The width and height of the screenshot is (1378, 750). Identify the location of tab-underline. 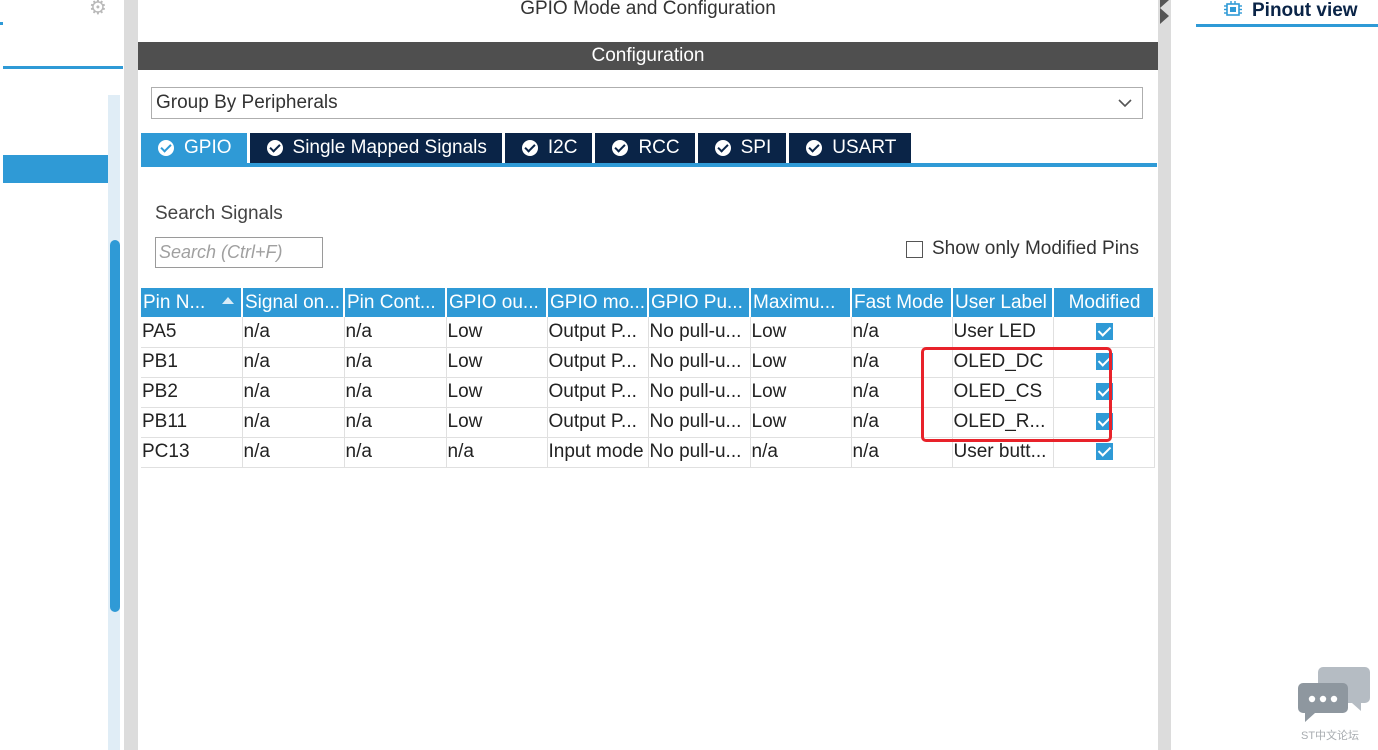
(649, 165).